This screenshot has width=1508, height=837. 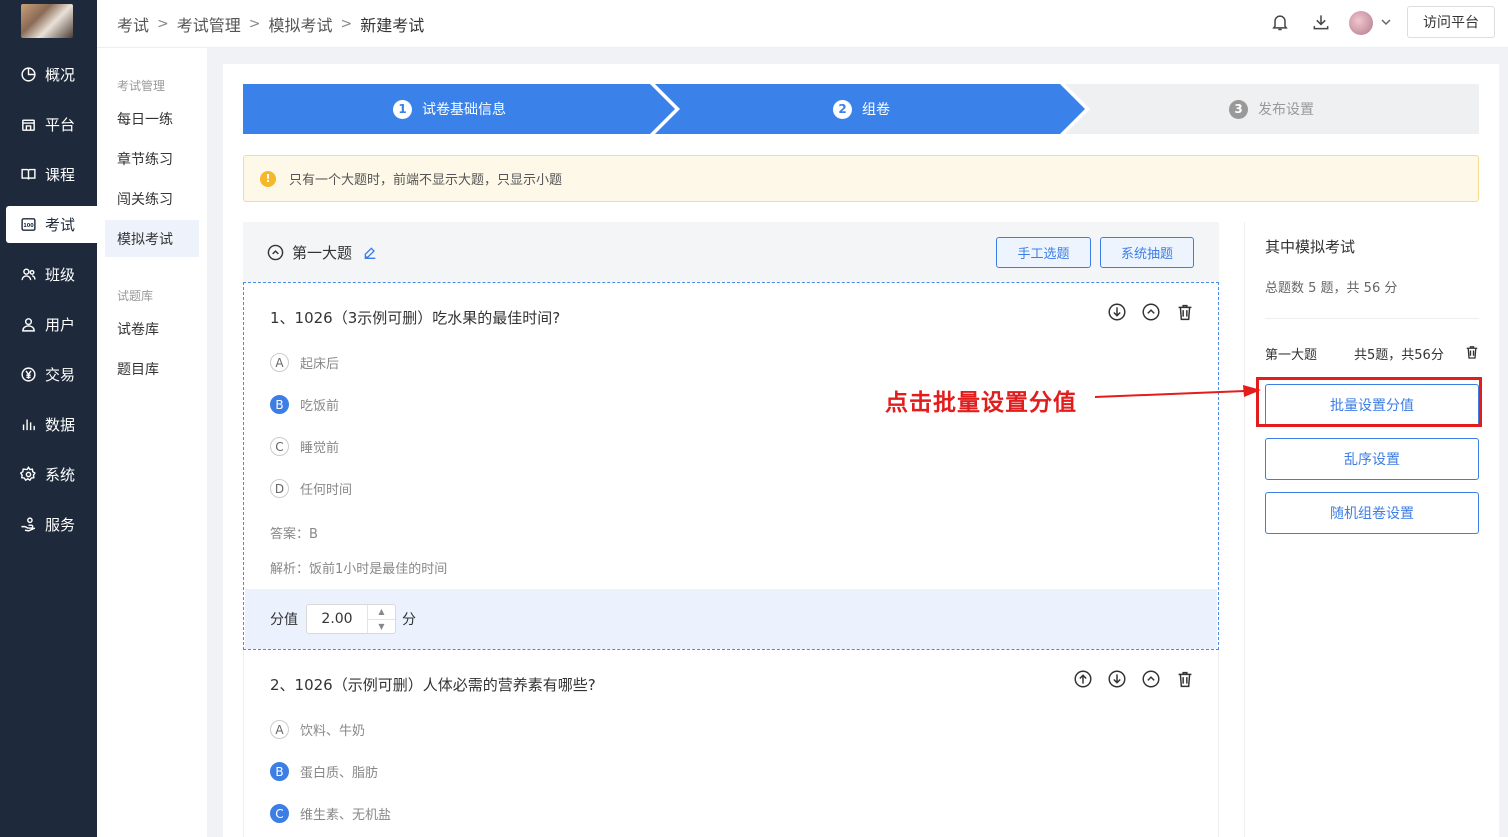 I want to click on option-item: D 任何时间, so click(x=311, y=488).